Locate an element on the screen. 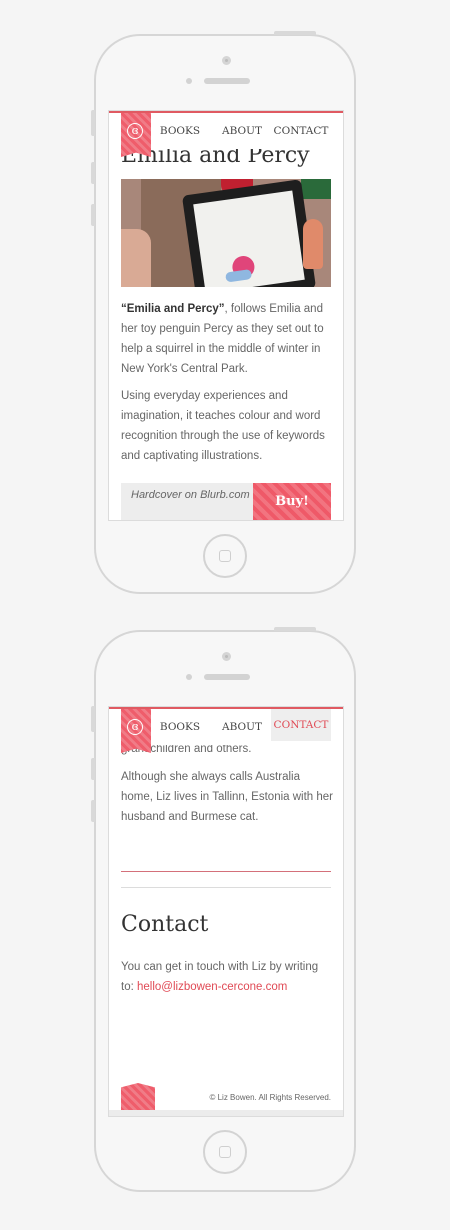 This screenshot has width=450, height=1230. contact-heading: Contact is located at coordinates (165, 924).